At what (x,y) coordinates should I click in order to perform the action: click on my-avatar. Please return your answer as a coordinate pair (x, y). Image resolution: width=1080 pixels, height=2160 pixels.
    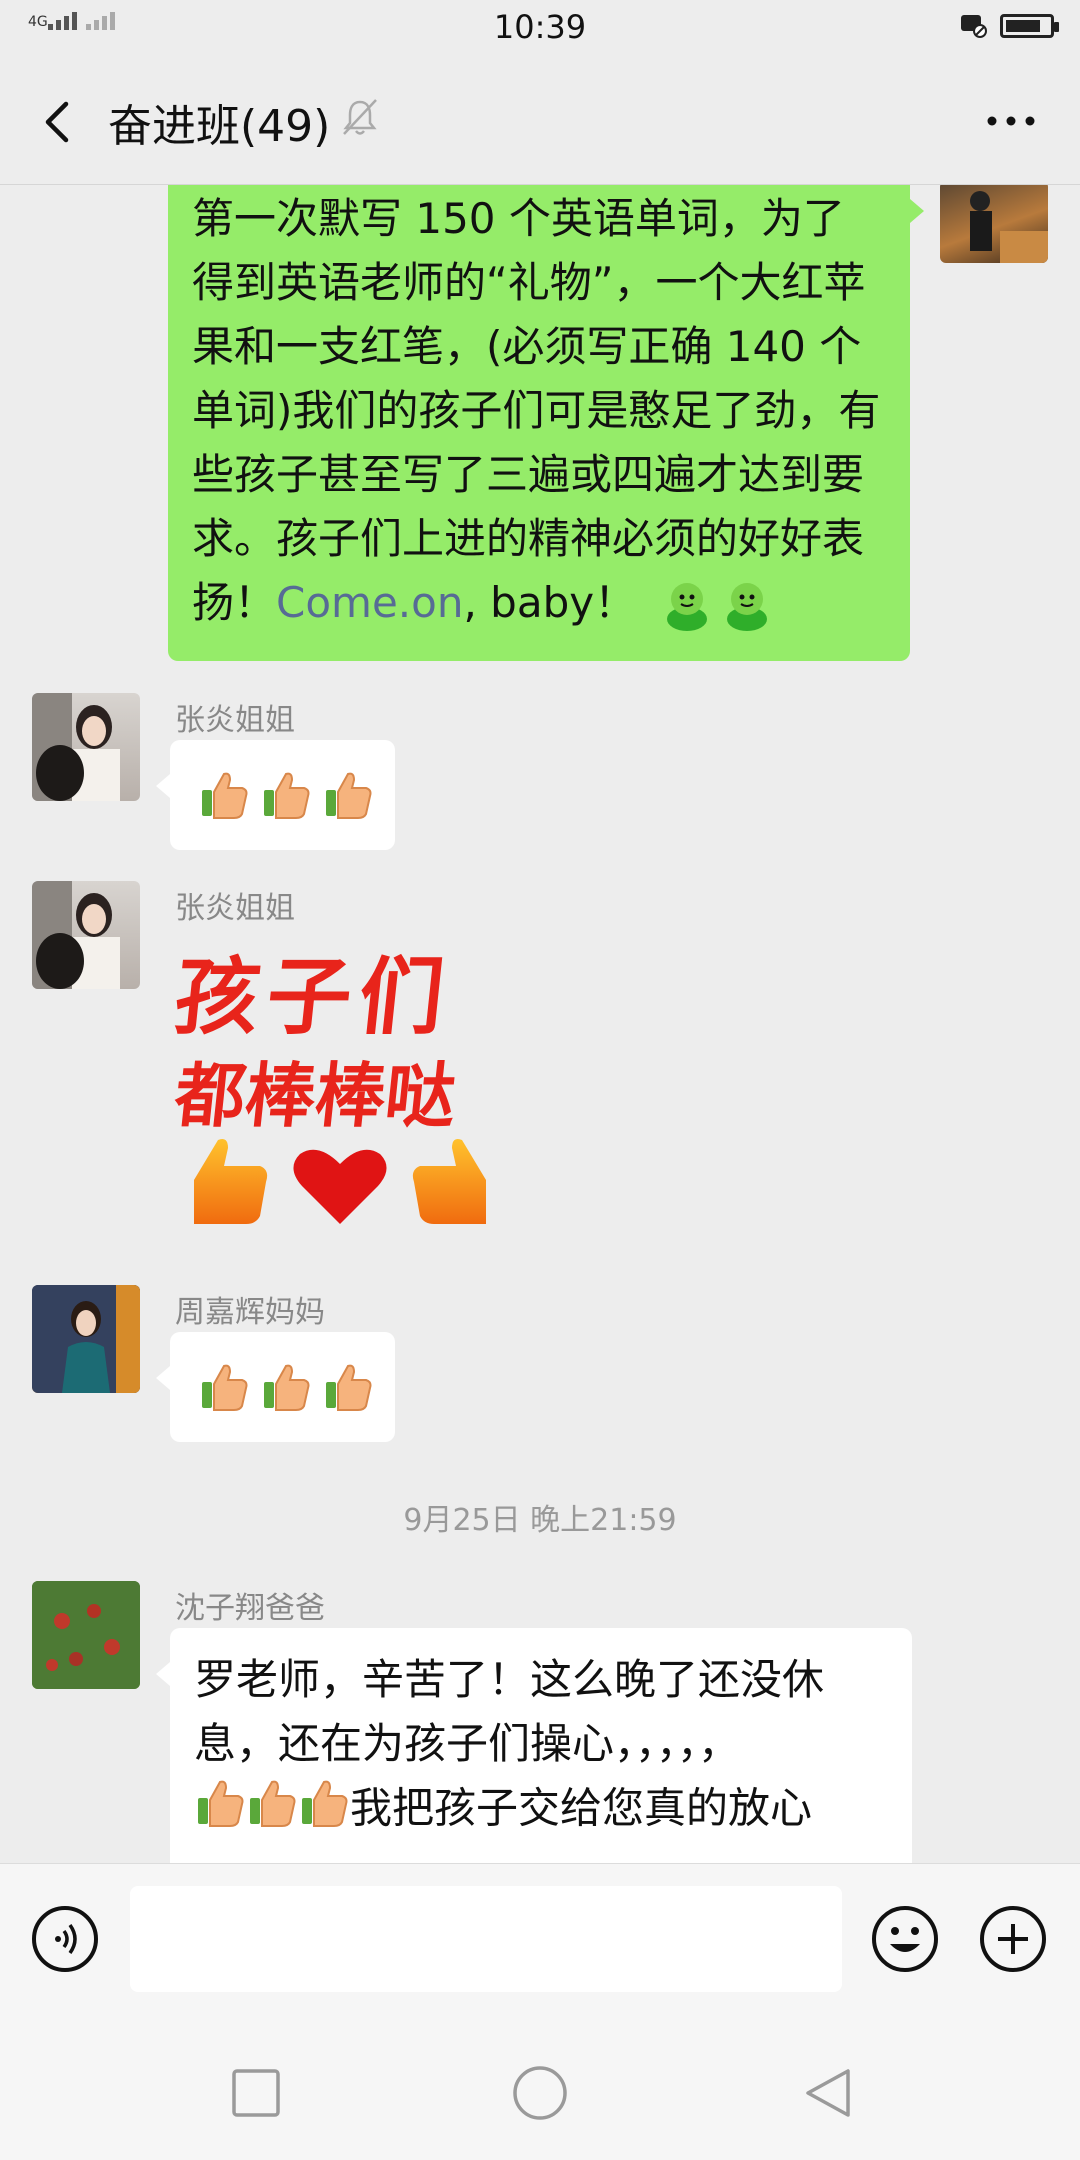
    Looking at the image, I should click on (994, 224).